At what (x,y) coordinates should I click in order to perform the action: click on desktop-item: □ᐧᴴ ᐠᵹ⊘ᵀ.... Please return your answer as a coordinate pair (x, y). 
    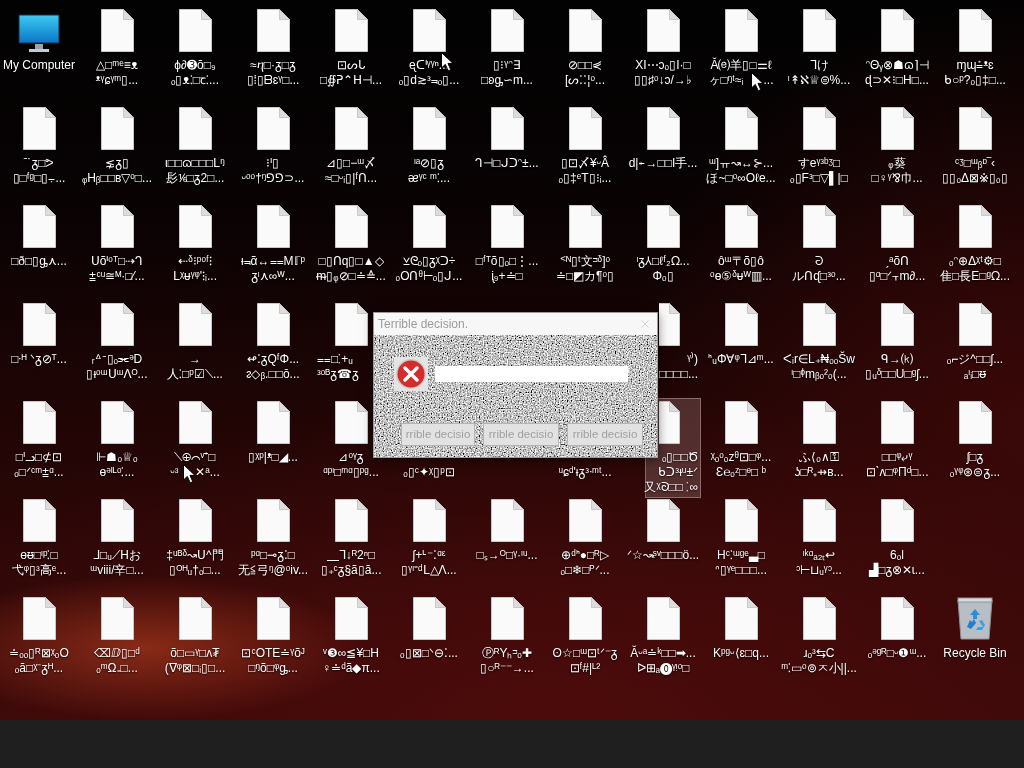
    Looking at the image, I should click on (39, 335).